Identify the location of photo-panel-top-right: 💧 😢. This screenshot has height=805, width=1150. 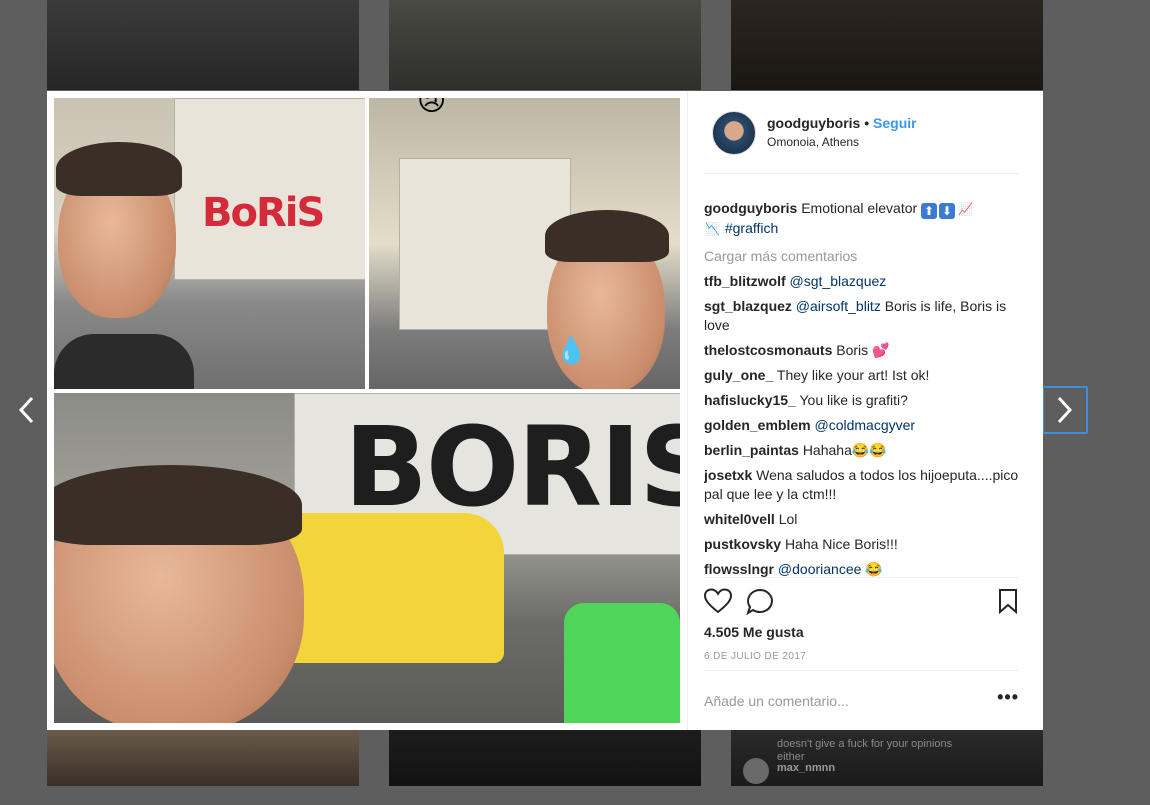
(524, 243).